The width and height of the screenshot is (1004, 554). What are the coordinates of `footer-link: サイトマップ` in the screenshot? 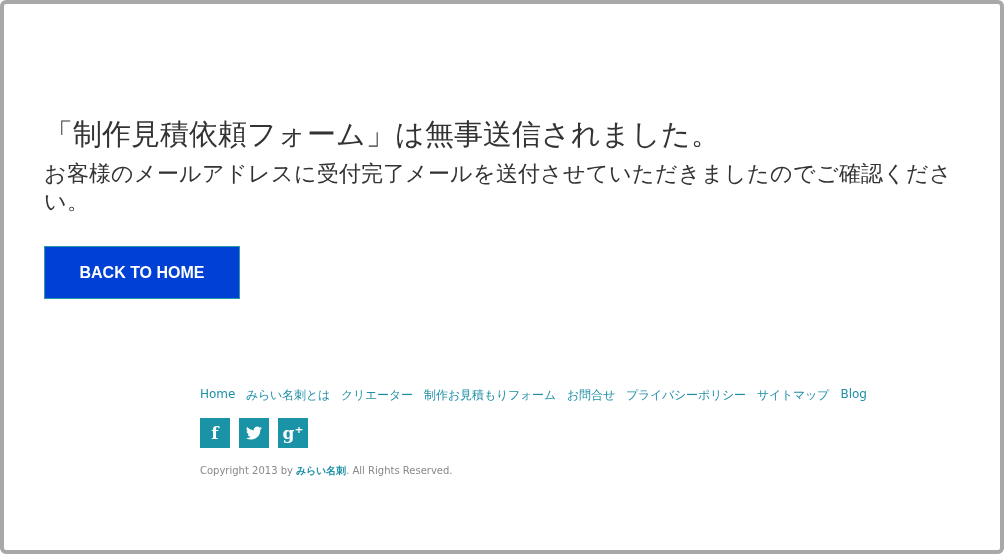 It's located at (793, 395).